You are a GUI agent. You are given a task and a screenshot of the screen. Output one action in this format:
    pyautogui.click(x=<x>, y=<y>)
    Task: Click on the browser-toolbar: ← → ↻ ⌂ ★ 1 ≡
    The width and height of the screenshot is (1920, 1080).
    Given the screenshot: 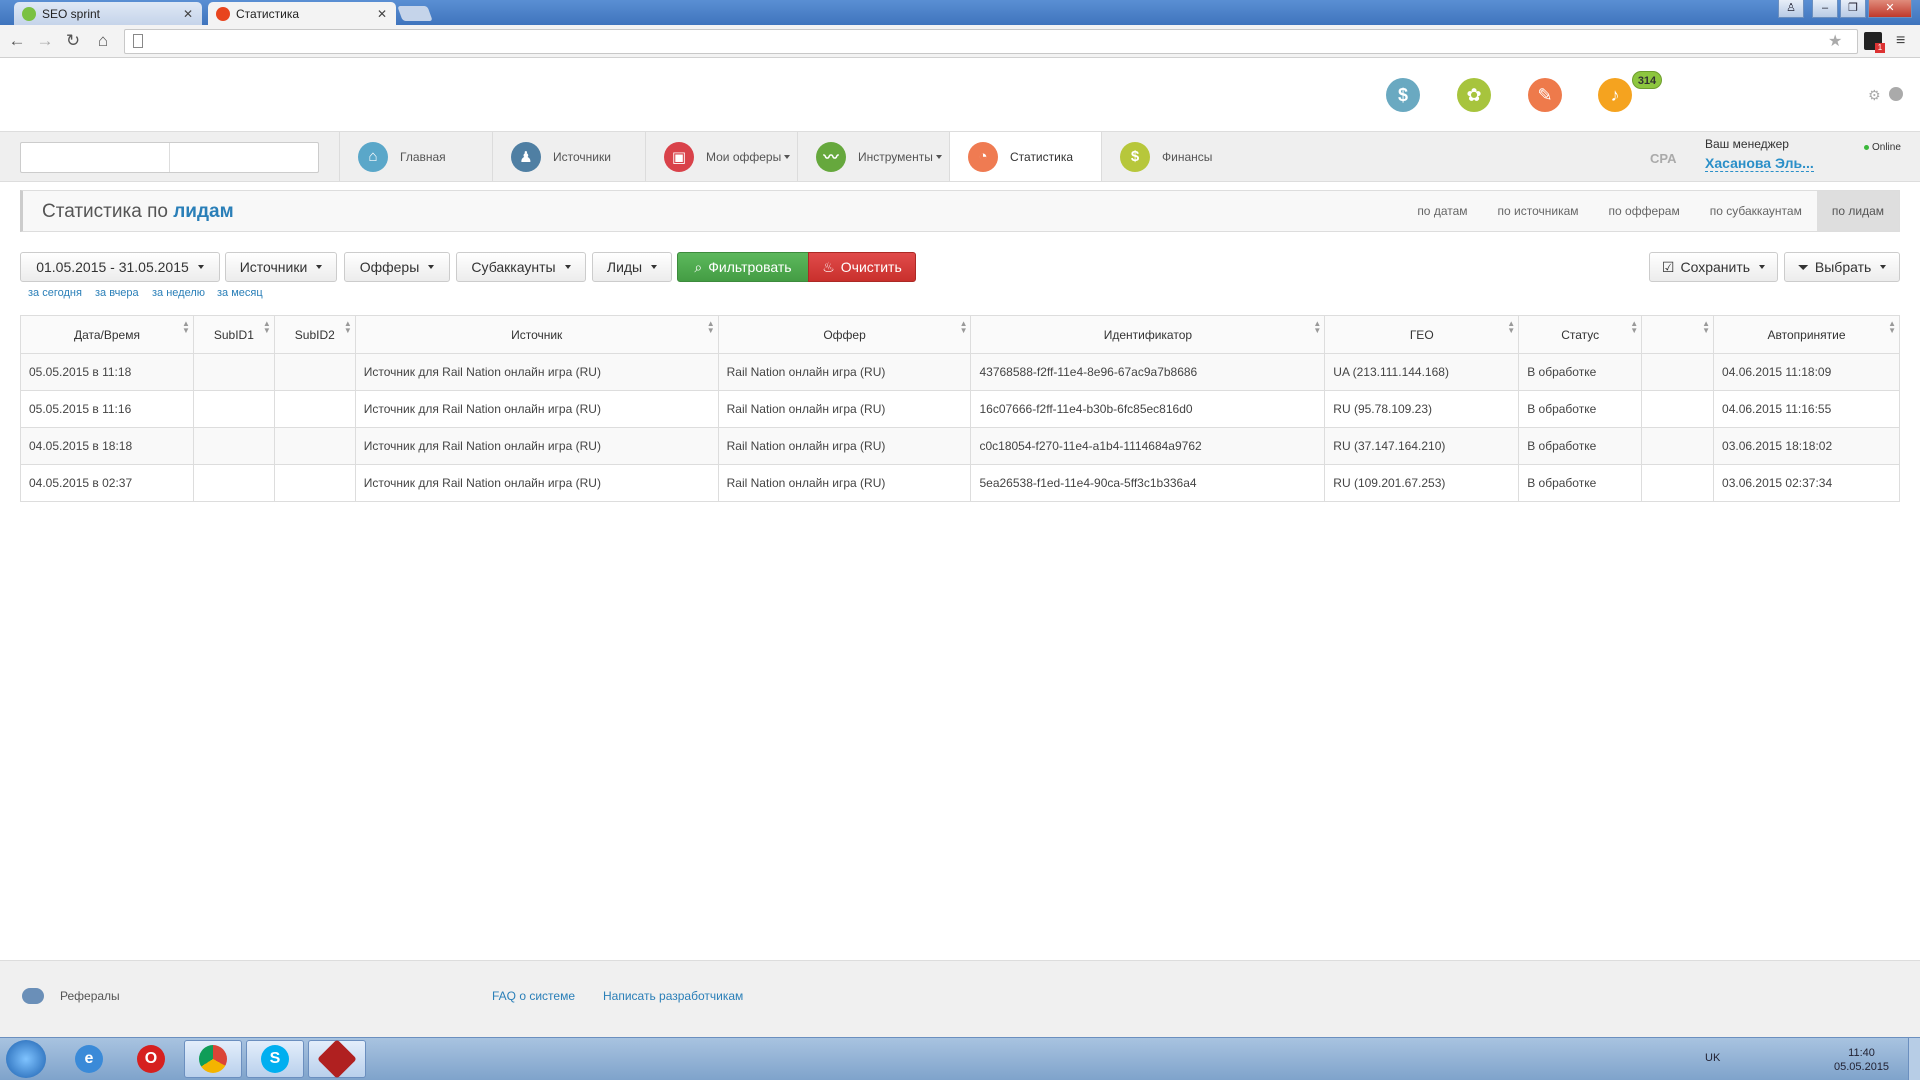 What is the action you would take?
    pyautogui.click(x=960, y=41)
    